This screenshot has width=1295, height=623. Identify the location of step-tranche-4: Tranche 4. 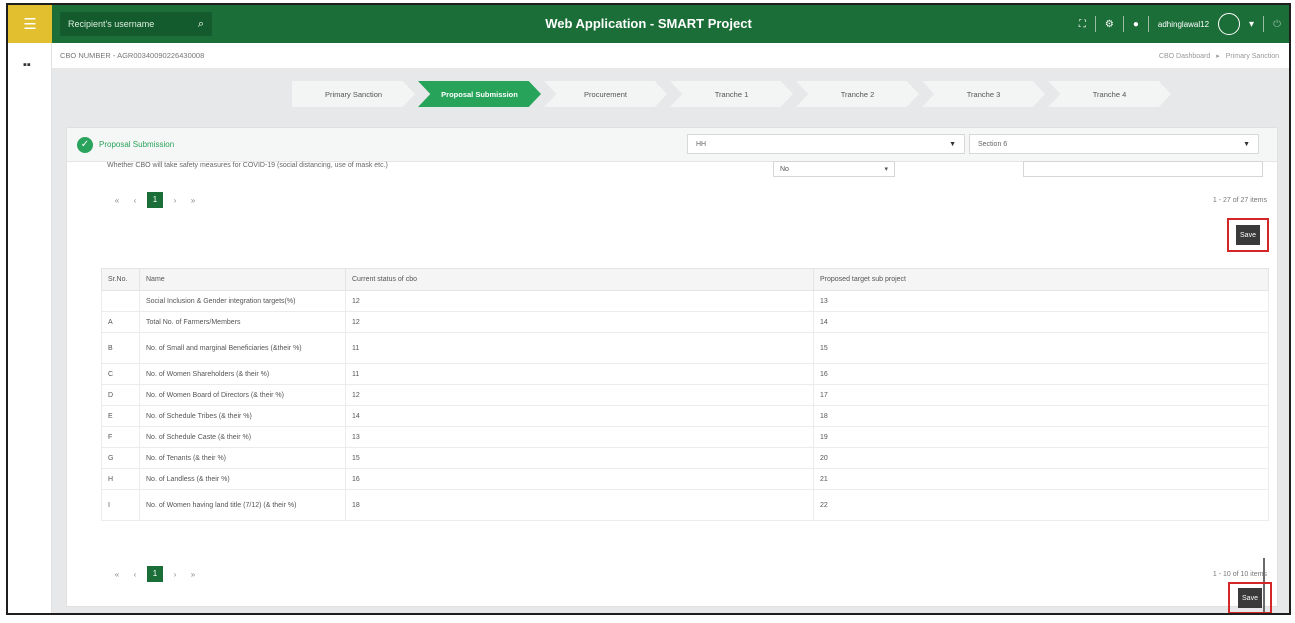
(1109, 94).